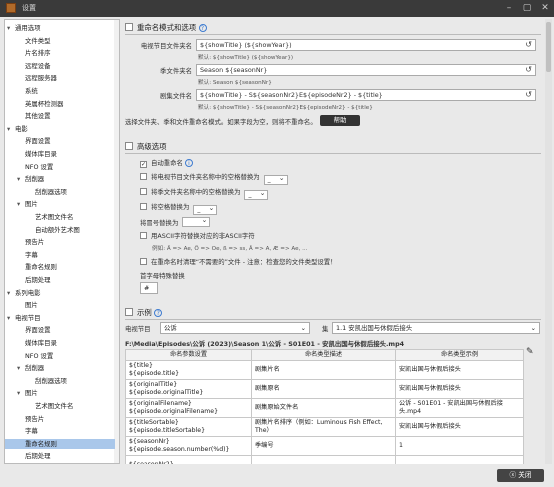 This screenshot has height=487, width=554. I want to click on sidebar-item: 英属杯检测器, so click(60, 104).